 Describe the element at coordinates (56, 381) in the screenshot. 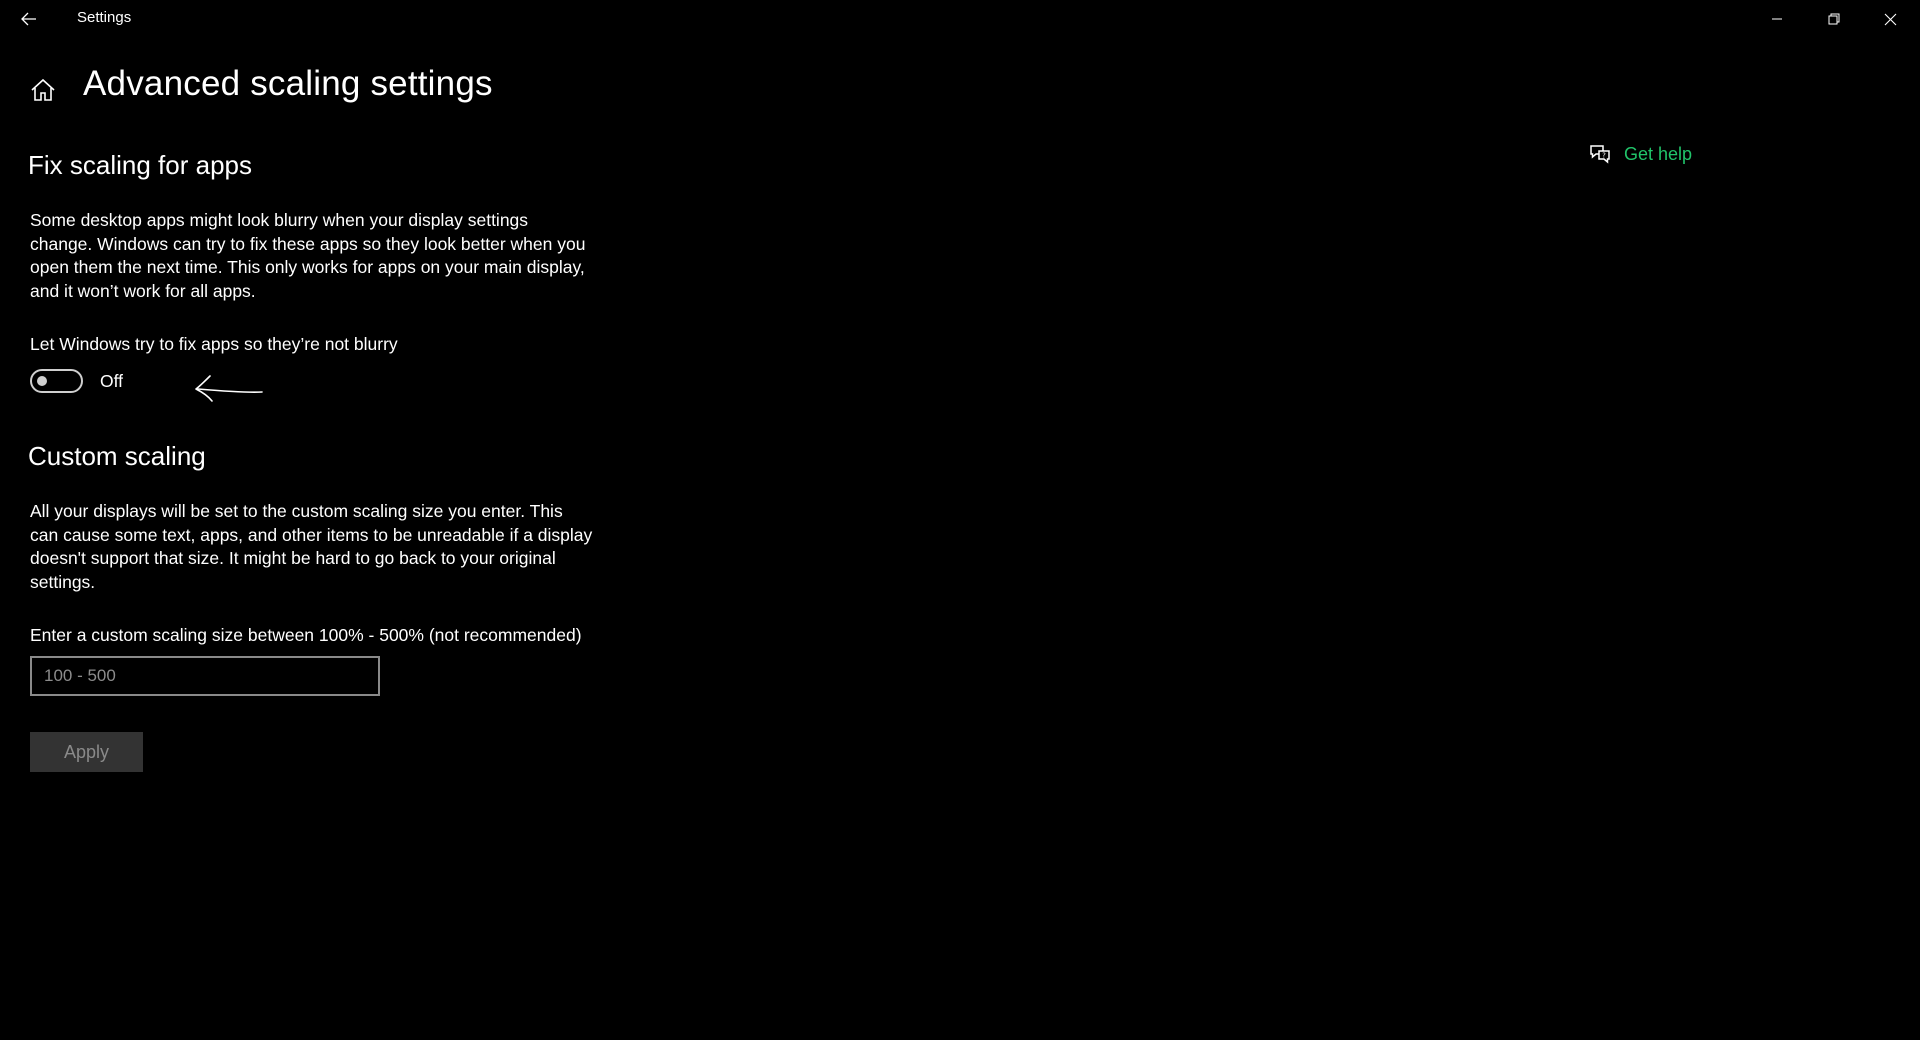

I see `fix-apps-toggle` at that location.